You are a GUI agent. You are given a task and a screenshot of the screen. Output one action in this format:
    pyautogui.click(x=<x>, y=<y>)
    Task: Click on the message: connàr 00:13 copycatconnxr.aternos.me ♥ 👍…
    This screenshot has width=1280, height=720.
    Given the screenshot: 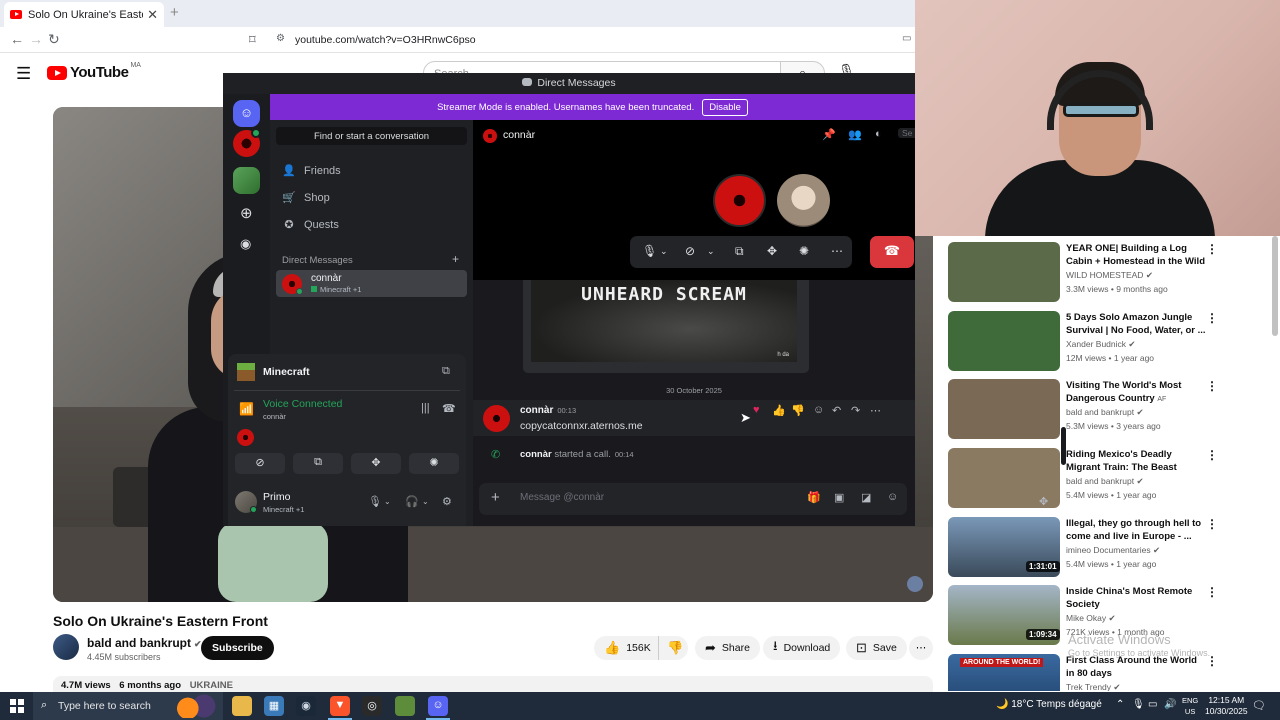 What is the action you would take?
    pyautogui.click(x=694, y=418)
    